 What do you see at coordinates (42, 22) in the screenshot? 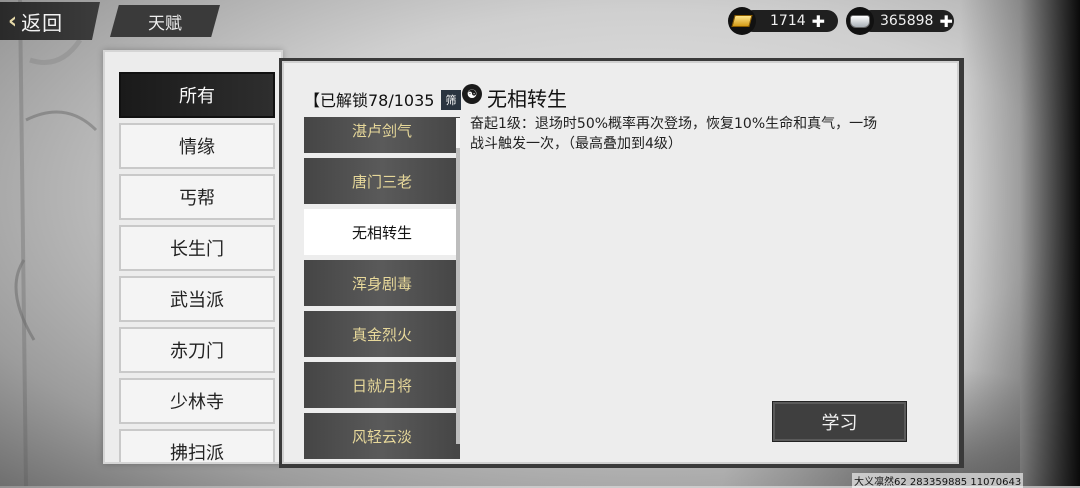
I see `back-label: 返回` at bounding box center [42, 22].